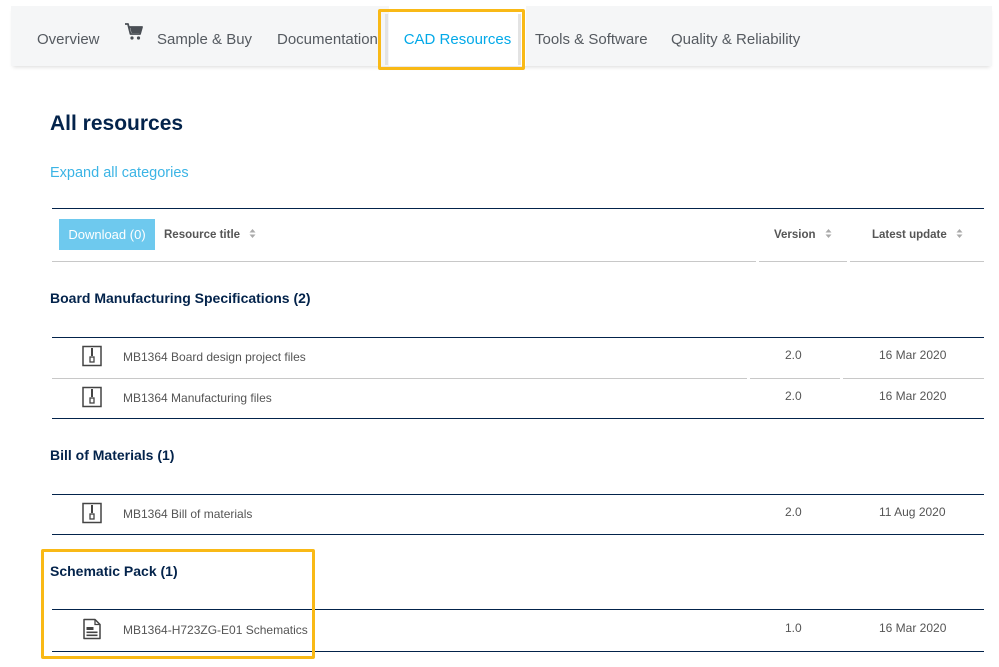 This screenshot has height=667, width=999. I want to click on download-button: Download (0), so click(107, 234).